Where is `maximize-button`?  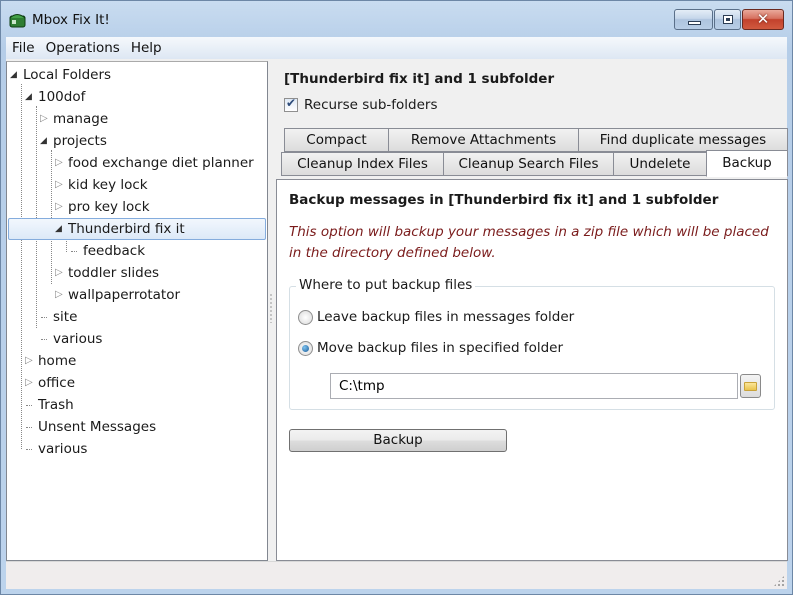
maximize-button is located at coordinates (727, 19).